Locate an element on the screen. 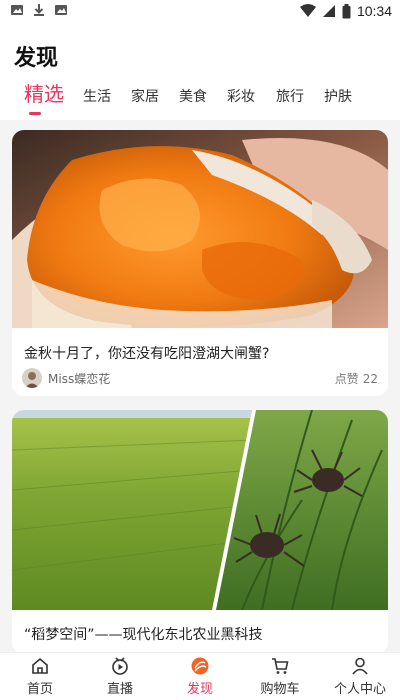  person-icon is located at coordinates (360, 666).